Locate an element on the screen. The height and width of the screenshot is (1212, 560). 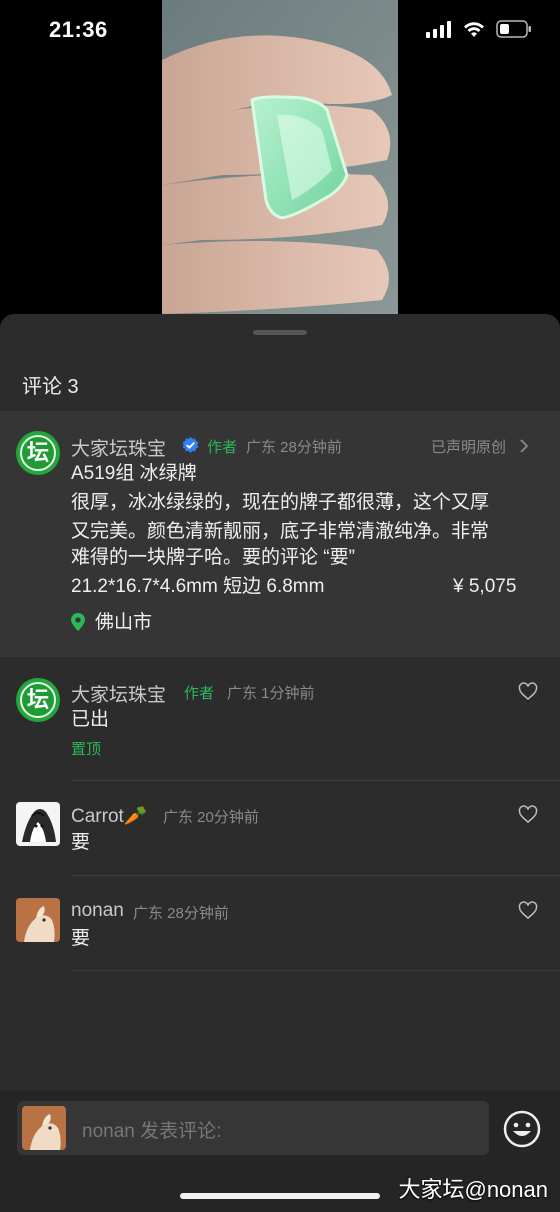
location-pin-icon is located at coordinates (78, 622).